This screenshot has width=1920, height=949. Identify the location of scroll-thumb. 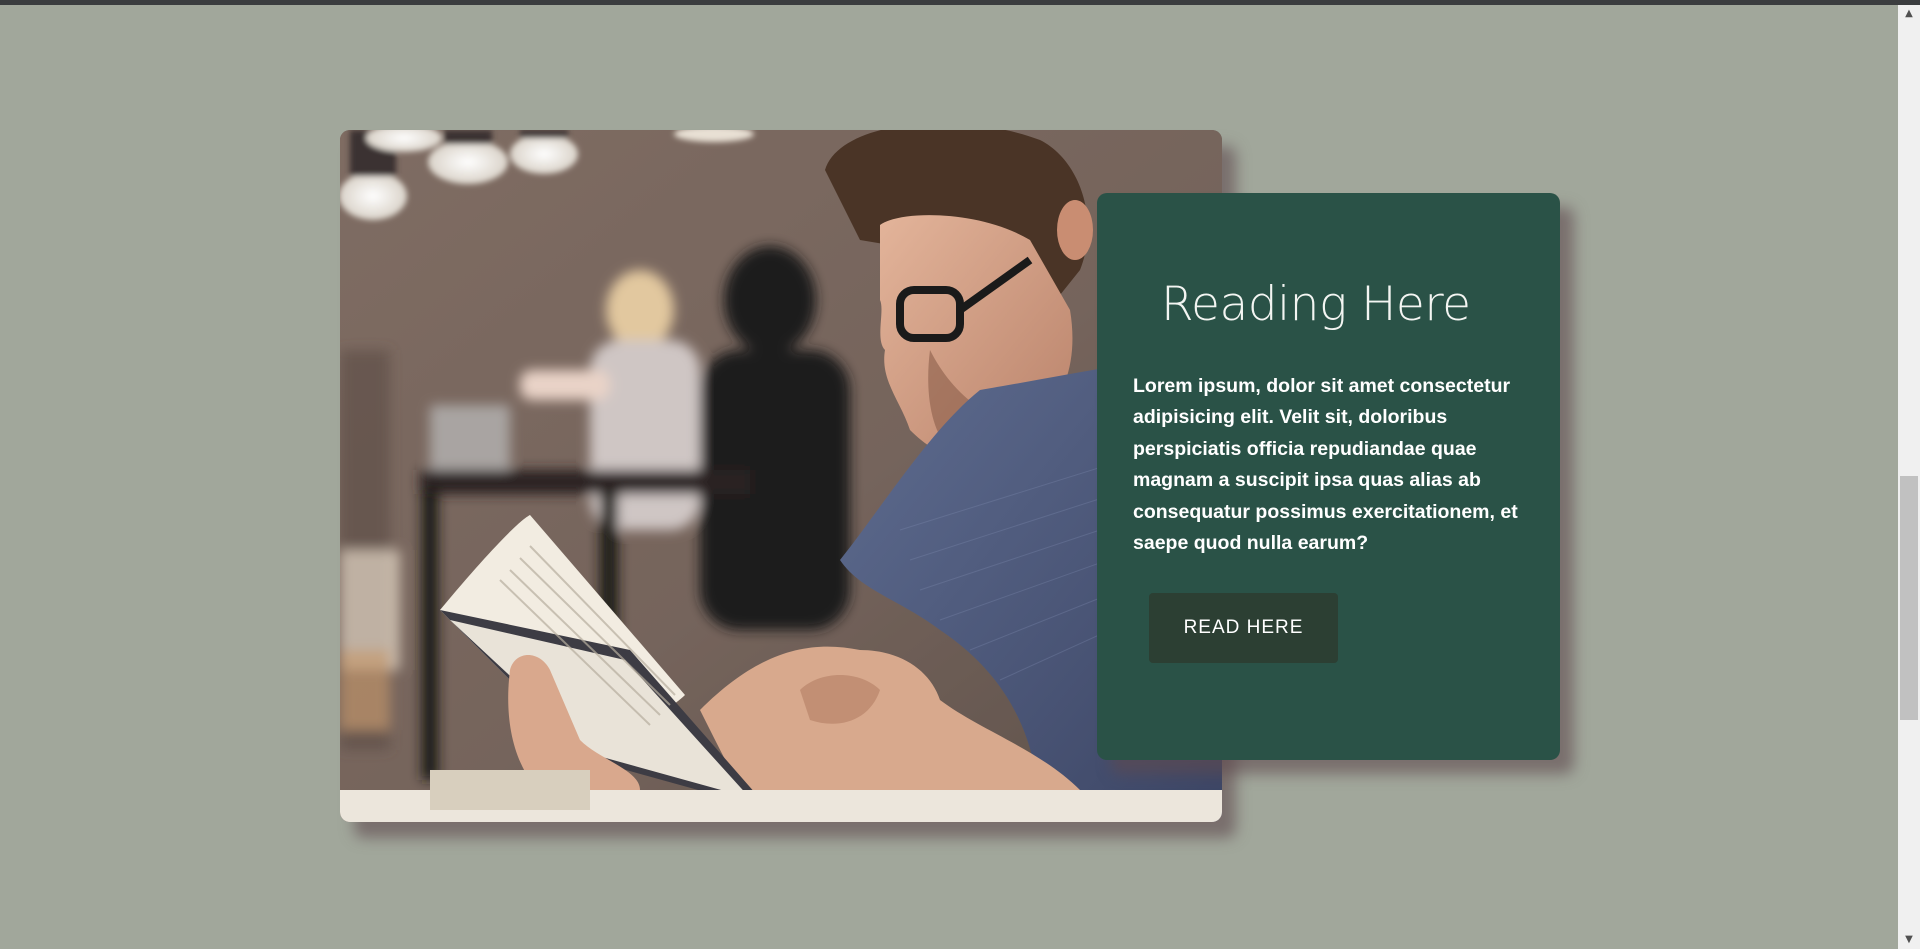
(1909, 598).